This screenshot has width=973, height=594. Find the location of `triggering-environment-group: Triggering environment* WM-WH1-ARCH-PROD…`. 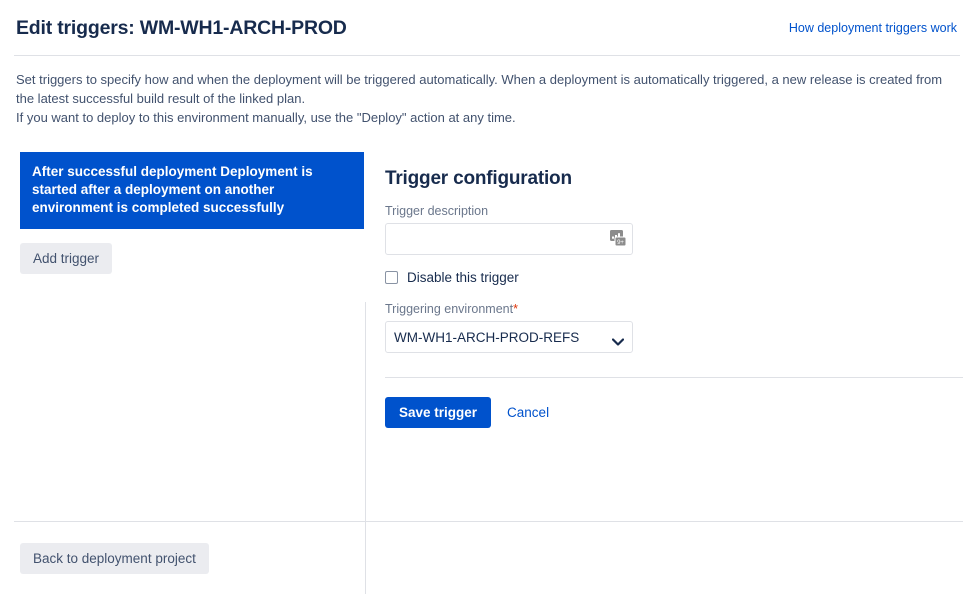

triggering-environment-group: Triggering environment* WM-WH1-ARCH-PROD… is located at coordinates (674, 327).